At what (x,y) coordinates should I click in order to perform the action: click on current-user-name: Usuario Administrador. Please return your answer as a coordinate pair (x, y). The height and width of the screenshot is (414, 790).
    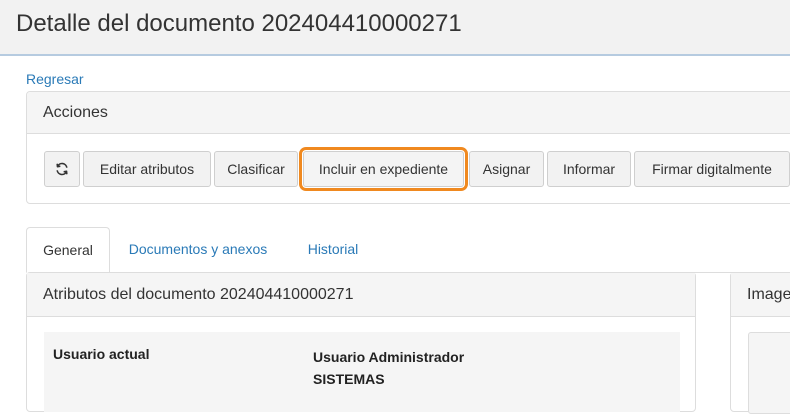
    Looking at the image, I should click on (389, 357).